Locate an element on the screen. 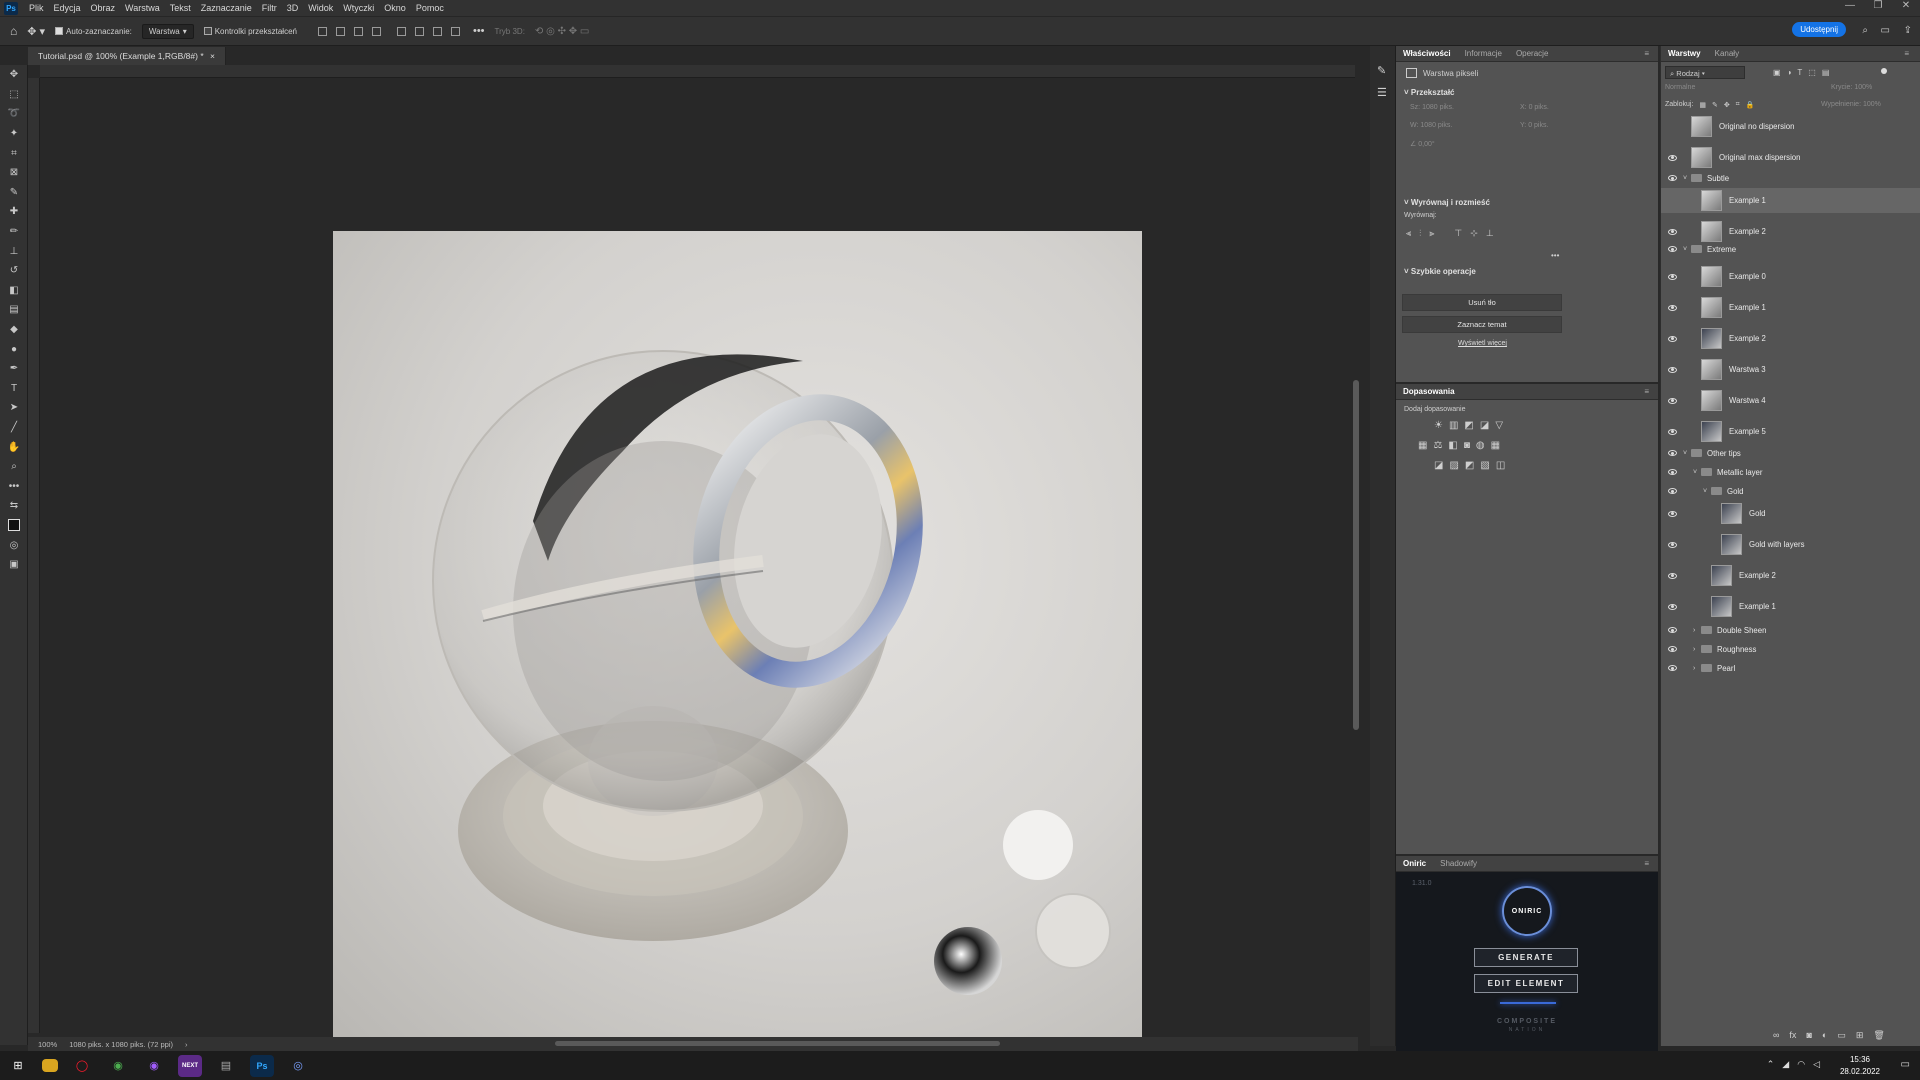 The height and width of the screenshot is (1080, 1920). more-align-icon: ••• is located at coordinates (1555, 255).